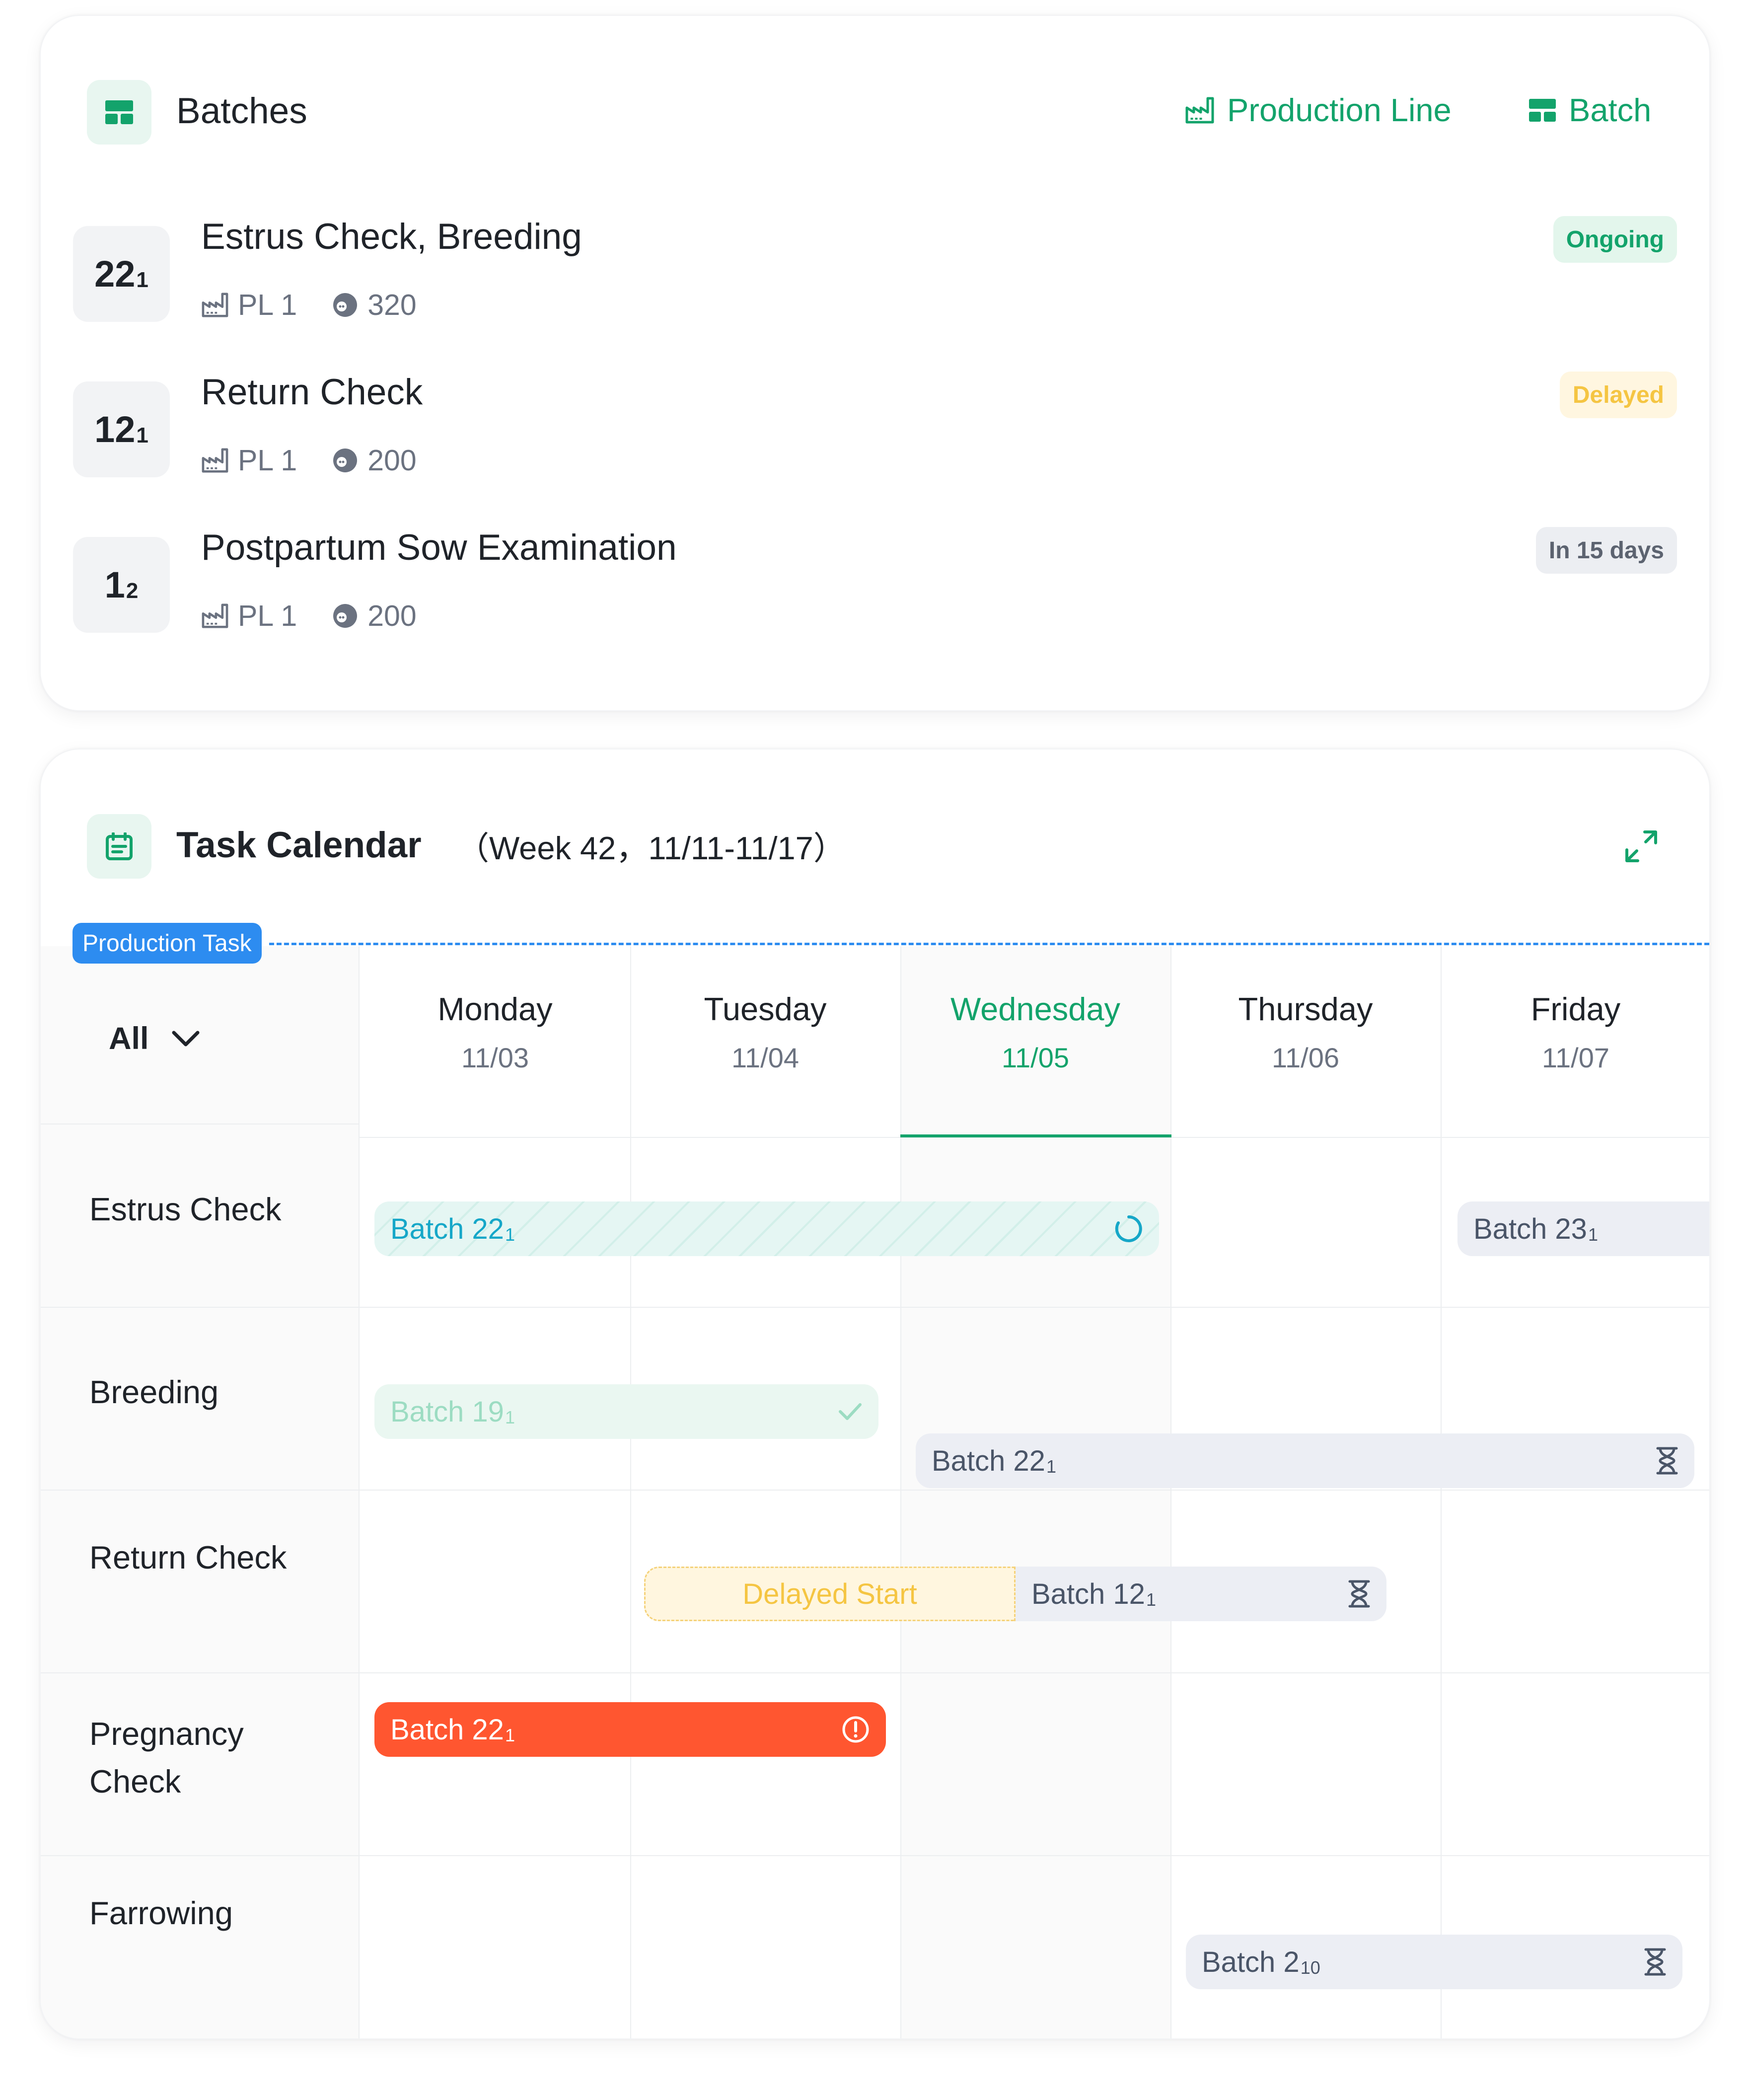  Describe the element at coordinates (830, 1594) in the screenshot. I see `delayed-start-bar: Delayed Start` at that location.